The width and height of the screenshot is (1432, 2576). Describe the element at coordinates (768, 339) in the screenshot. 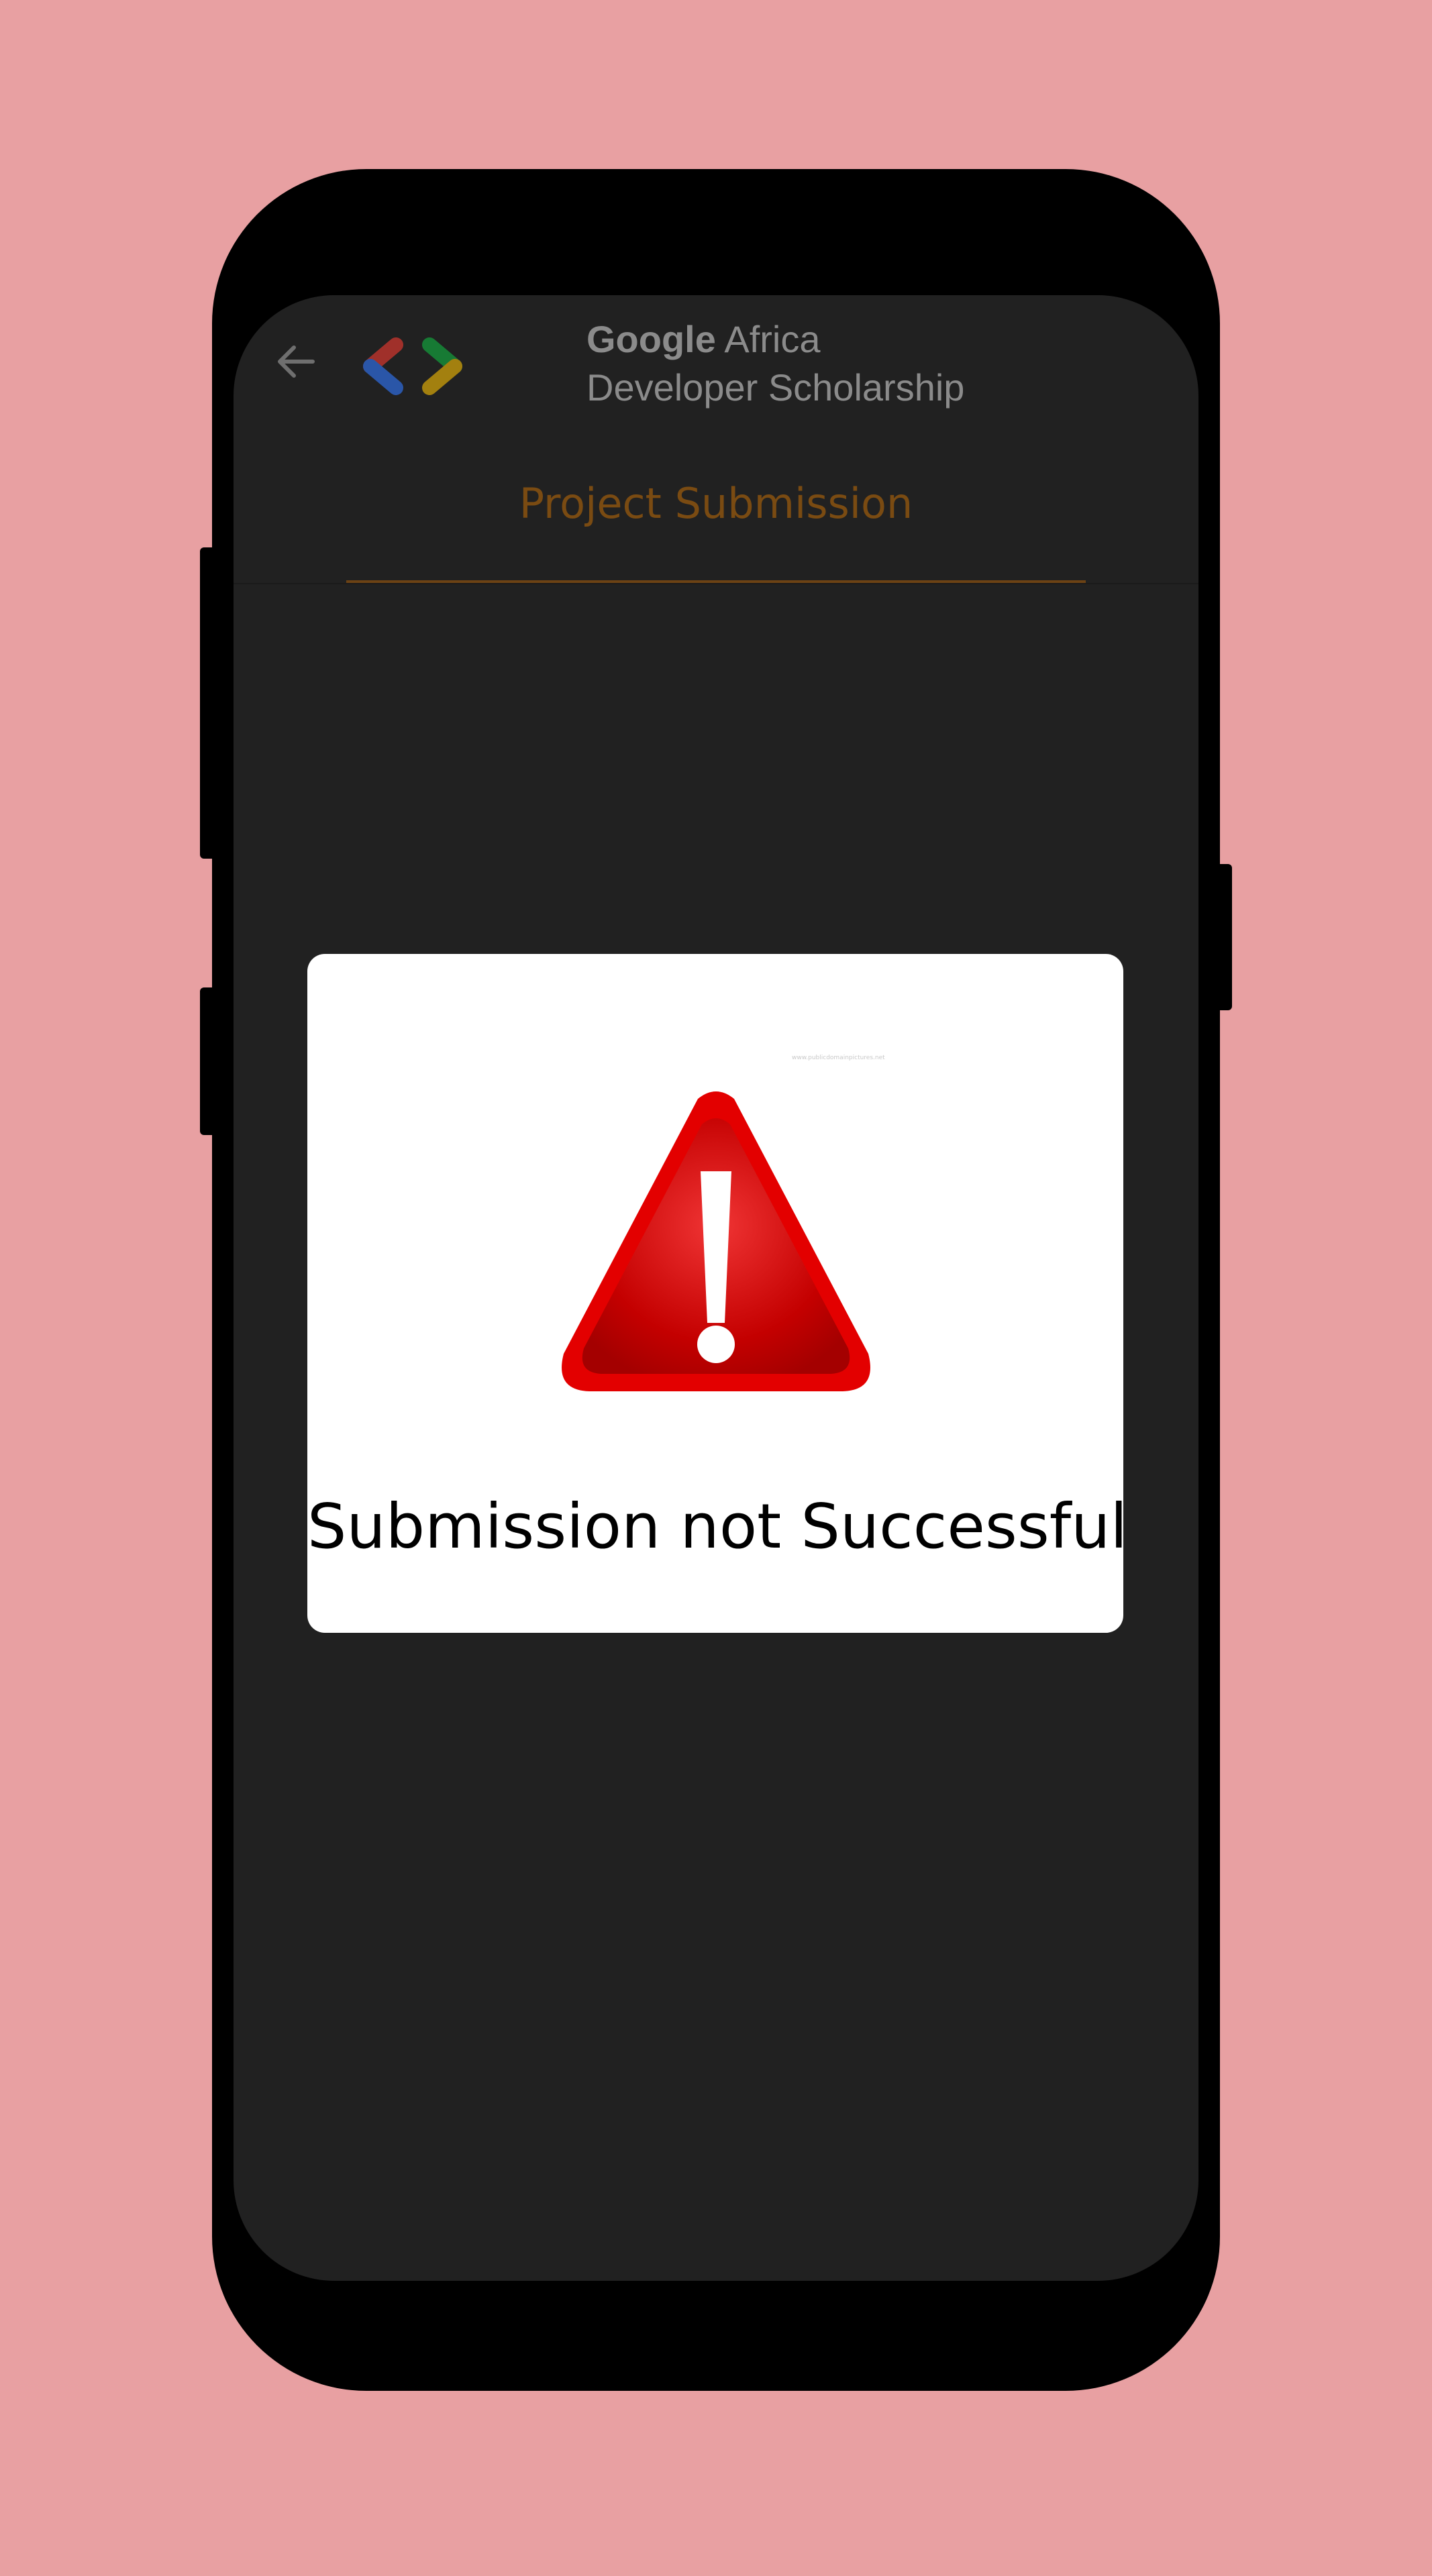

I see `program-title-africa: Africa` at that location.